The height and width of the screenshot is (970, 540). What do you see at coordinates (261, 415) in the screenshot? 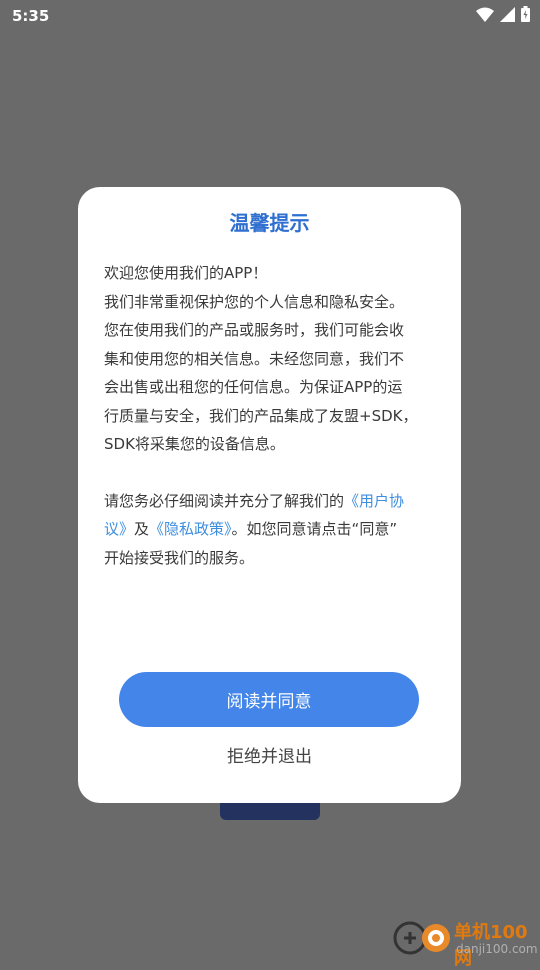
I see `body-line: 行质量与安全，我们的产品集成了友盟+SDK，` at bounding box center [261, 415].